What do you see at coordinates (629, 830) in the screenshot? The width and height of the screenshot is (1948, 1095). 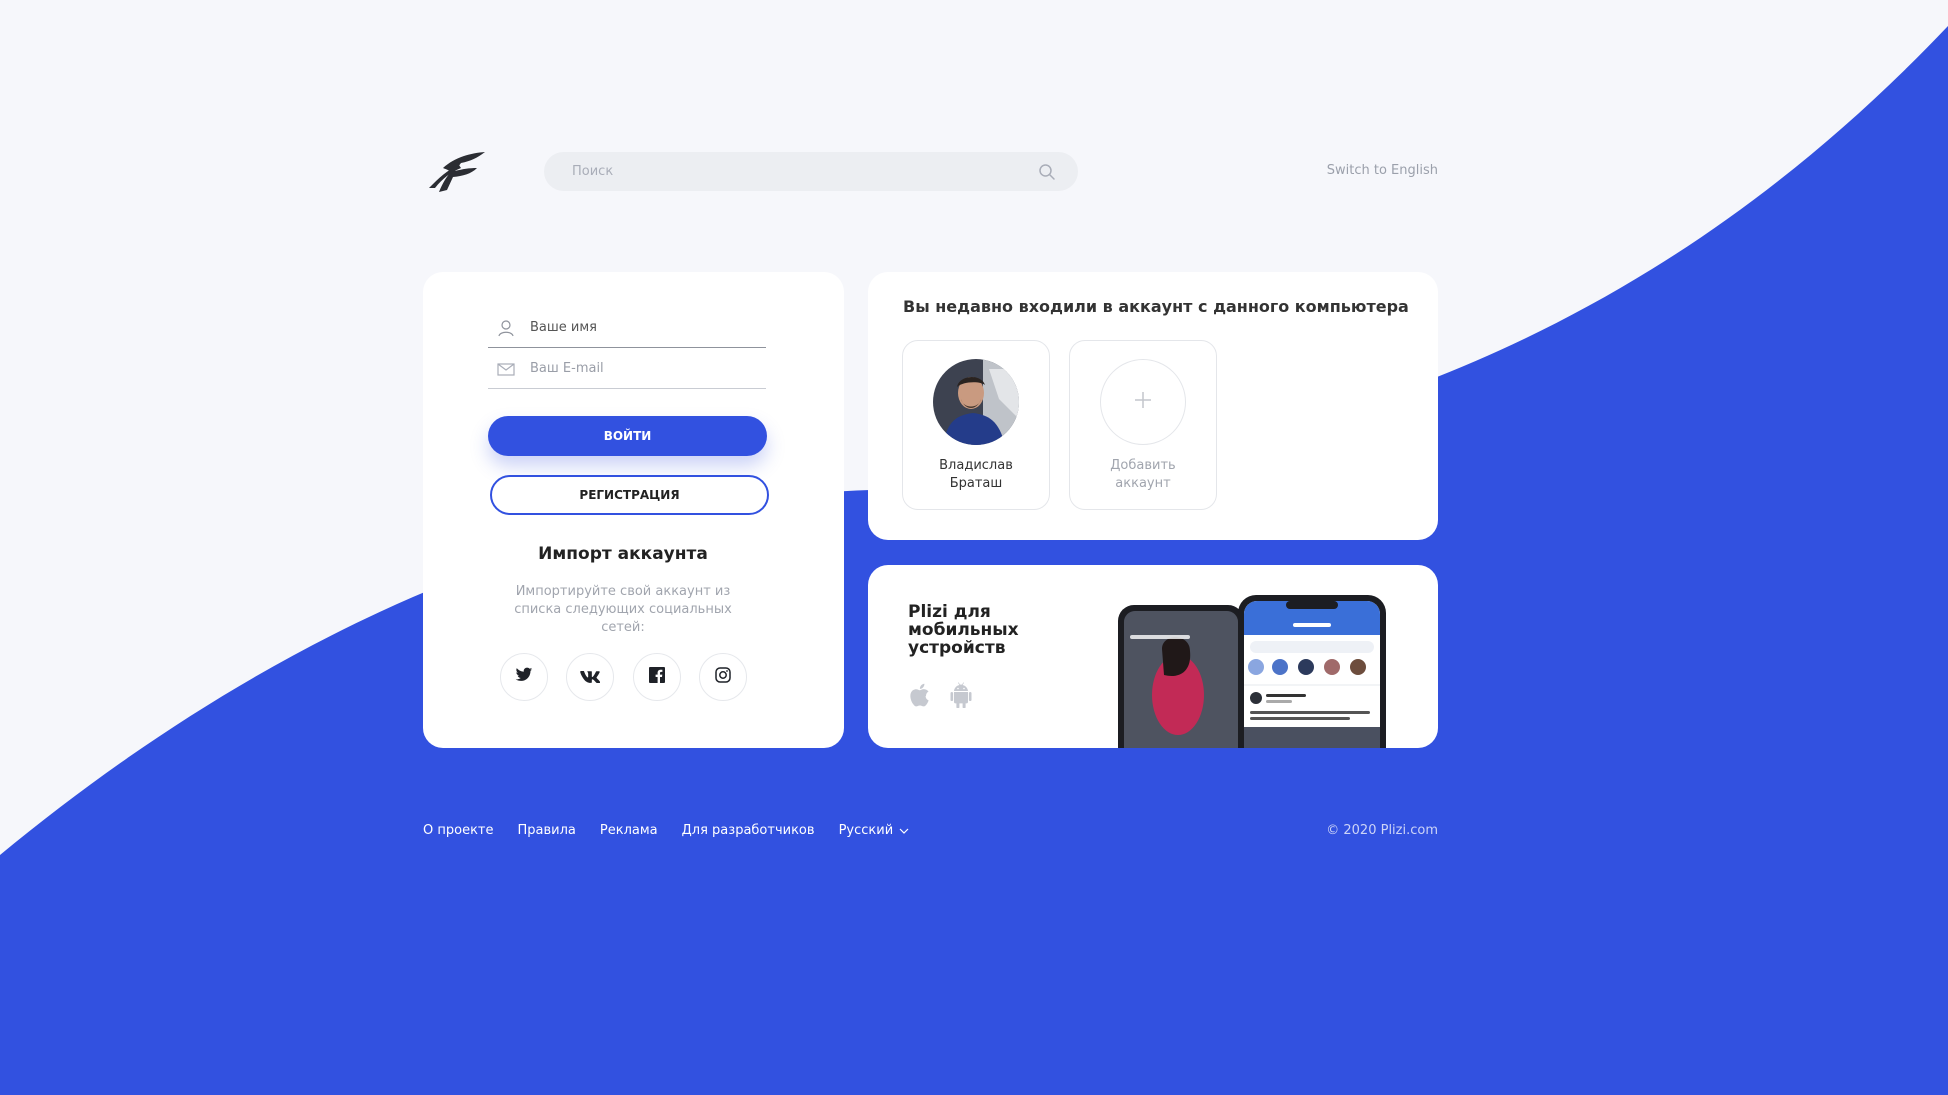 I see `footer-link-ads: Реклама` at bounding box center [629, 830].